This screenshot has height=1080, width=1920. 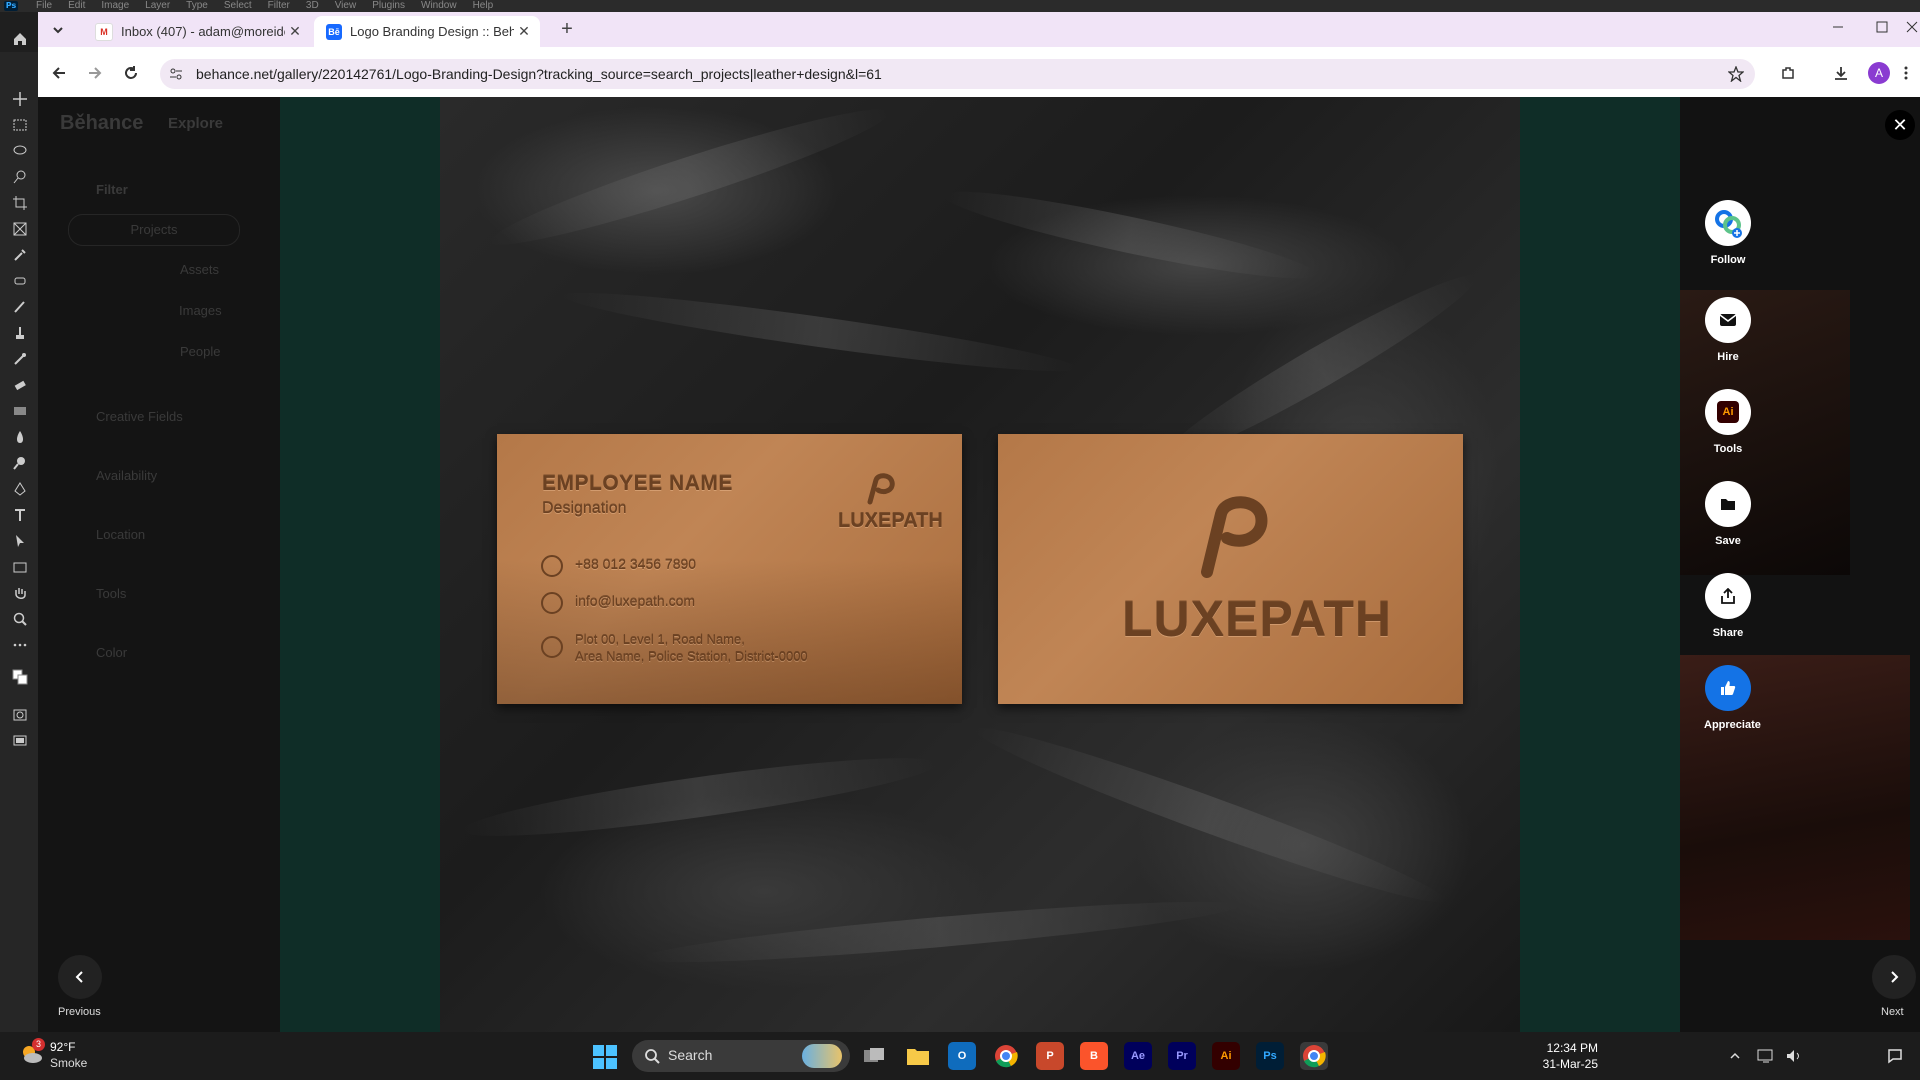 What do you see at coordinates (20, 333) in the screenshot?
I see `stamp-tool-icon` at bounding box center [20, 333].